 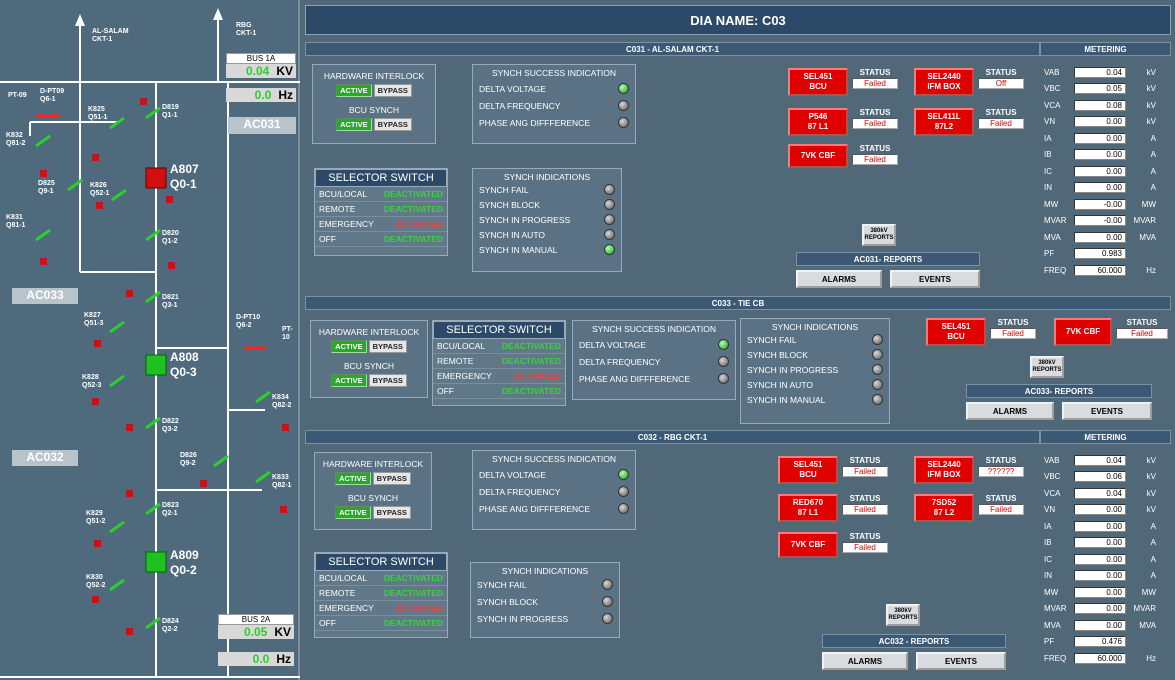 What do you see at coordinates (843, 122) in the screenshot?
I see `relay-c031-p546: P546 87 L1 STATUS Failed` at bounding box center [843, 122].